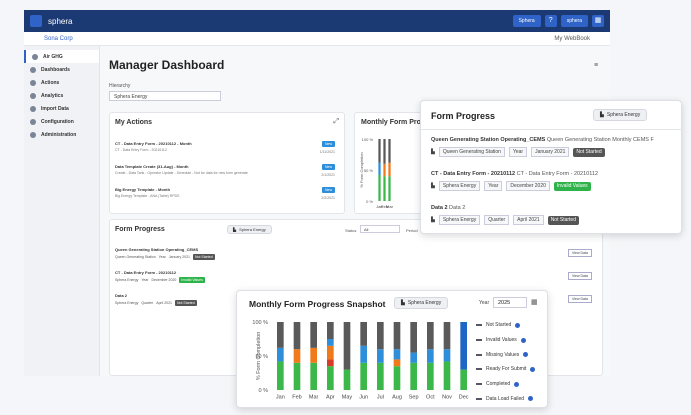  What do you see at coordinates (505, 384) in the screenshot?
I see `legend-item: Completed` at bounding box center [505, 384].